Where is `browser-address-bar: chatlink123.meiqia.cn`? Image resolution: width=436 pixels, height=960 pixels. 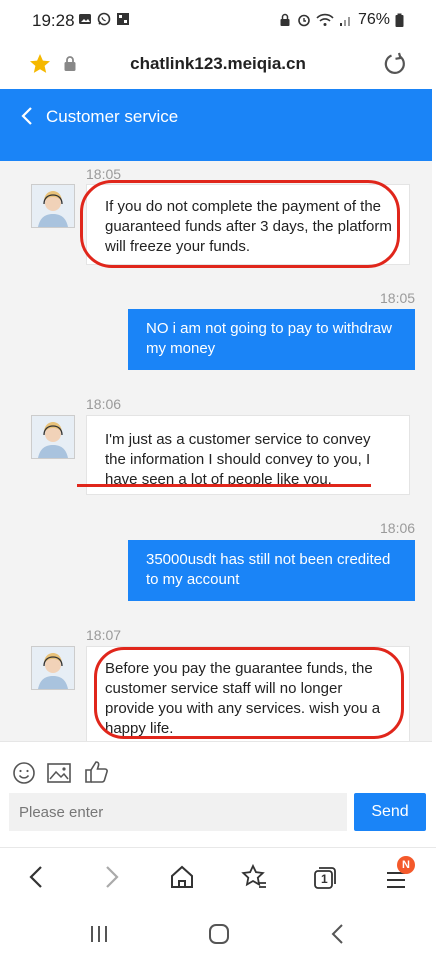
browser-address-bar: chatlink123.meiqia.cn is located at coordinates (218, 64).